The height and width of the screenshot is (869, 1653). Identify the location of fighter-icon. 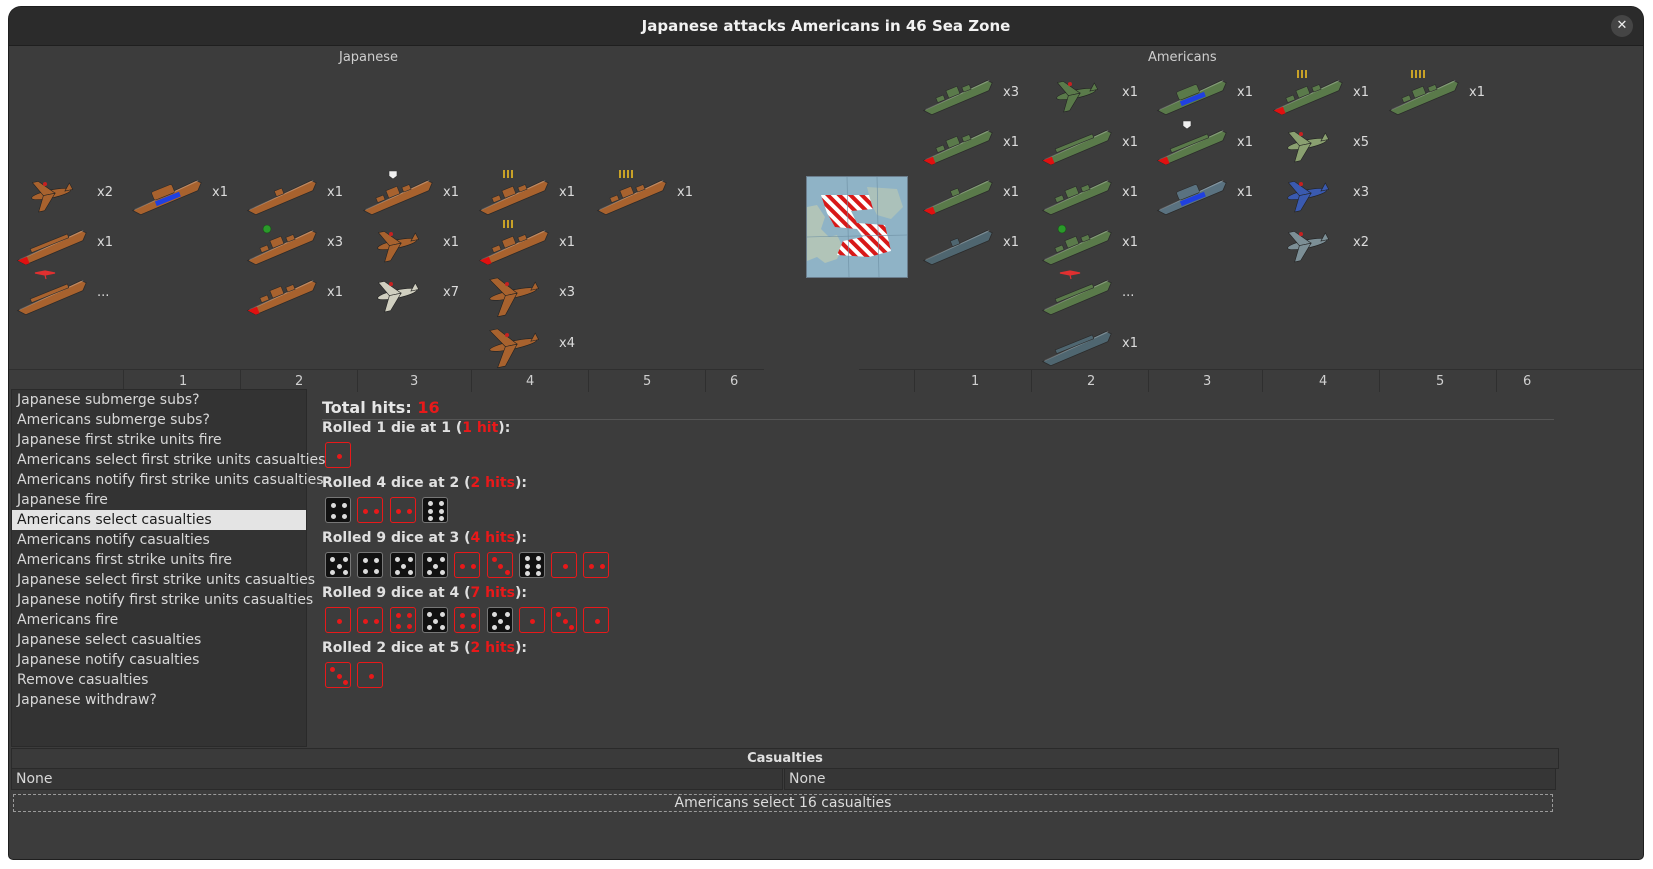
(1308, 147).